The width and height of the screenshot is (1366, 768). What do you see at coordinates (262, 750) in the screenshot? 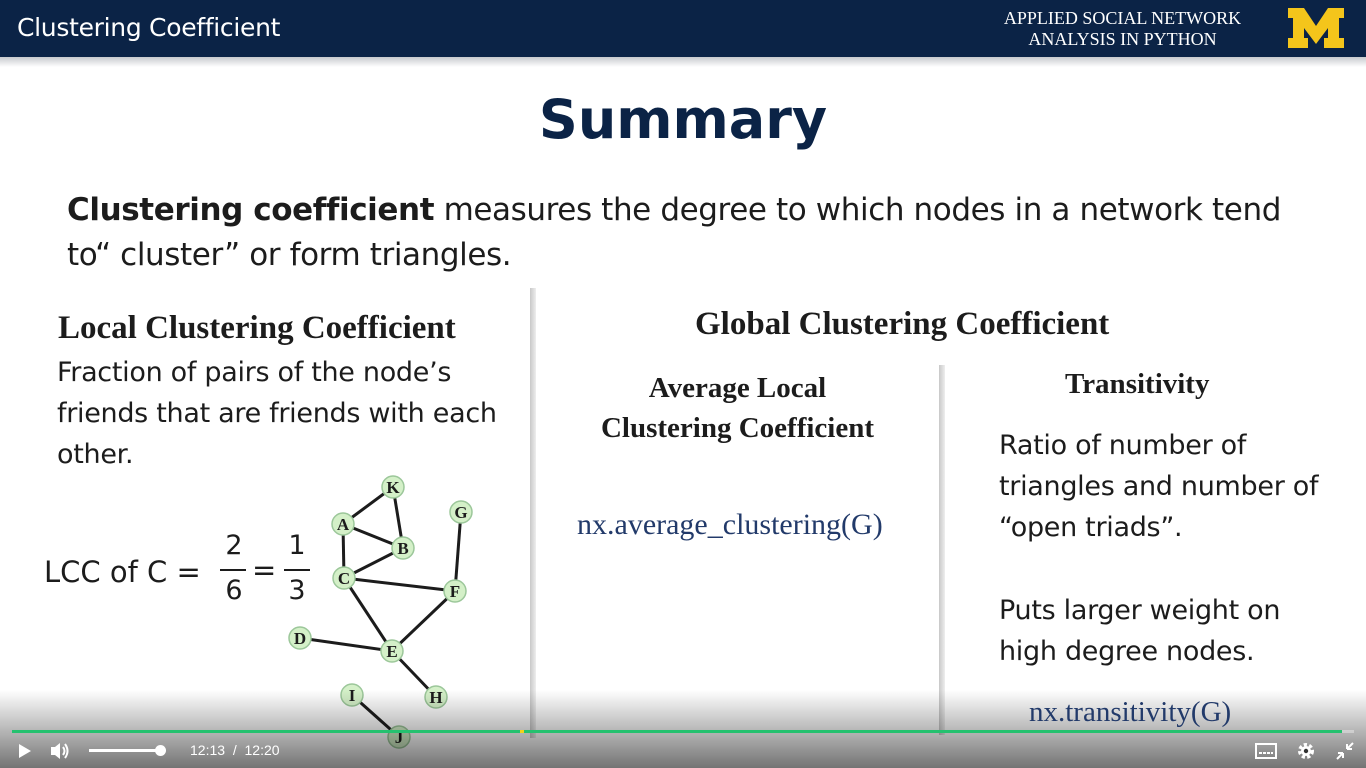
I see `duration: 12:20` at bounding box center [262, 750].